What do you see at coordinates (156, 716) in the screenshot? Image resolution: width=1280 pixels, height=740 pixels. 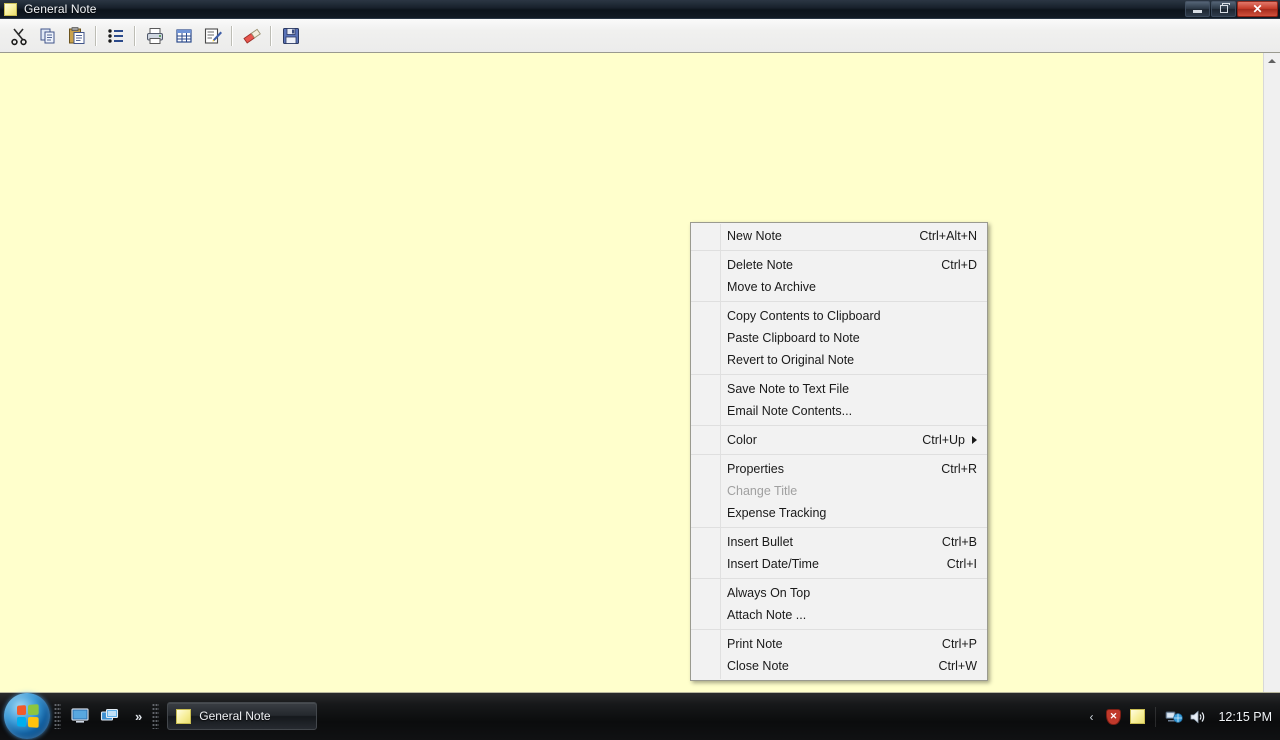 I see `task-area-grip` at bounding box center [156, 716].